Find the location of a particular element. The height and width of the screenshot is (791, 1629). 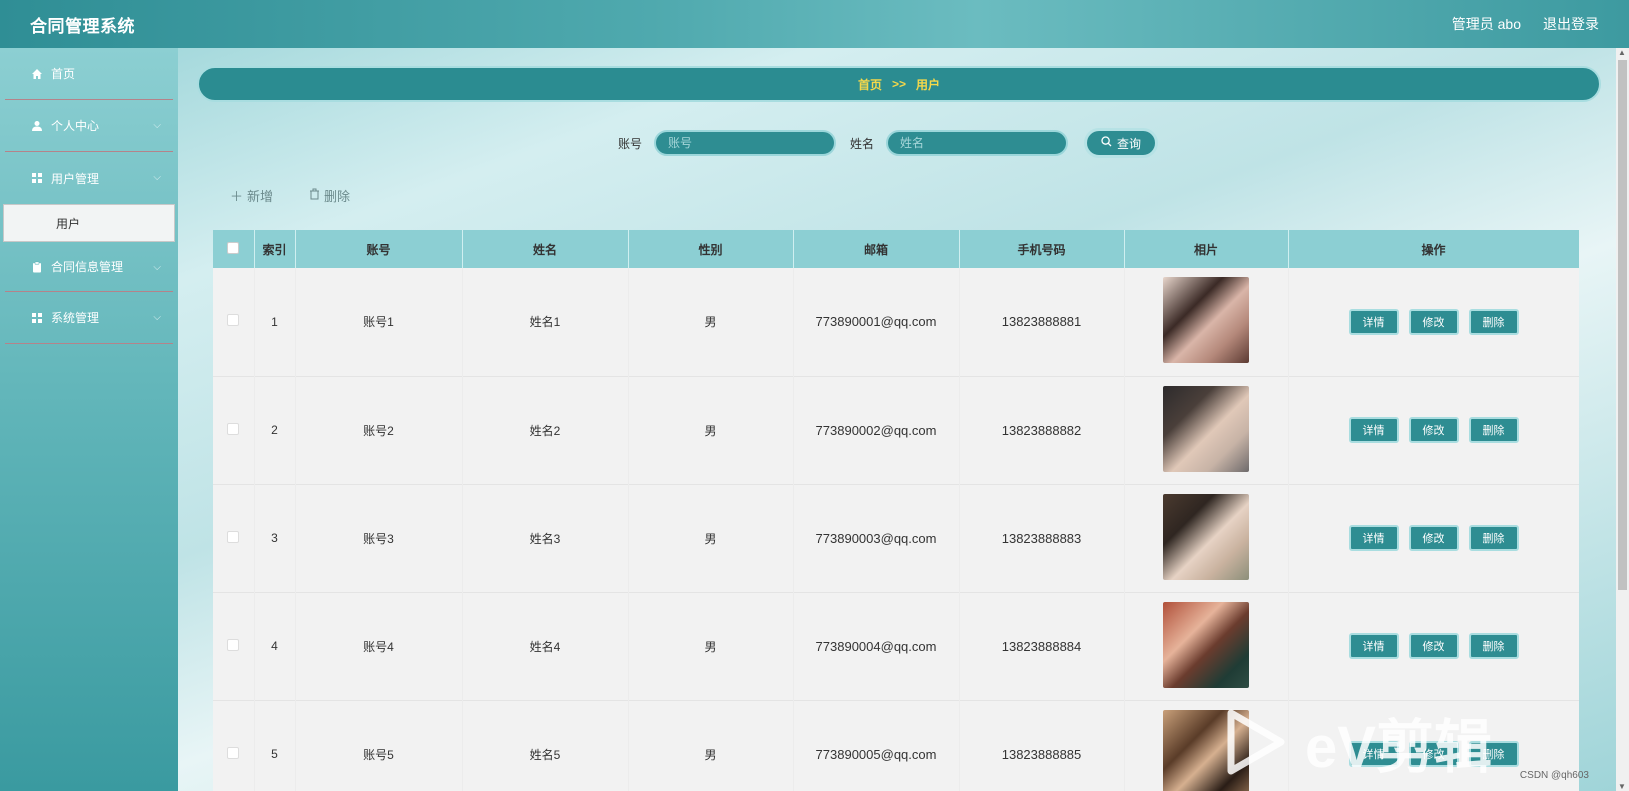

batch-delete-button: 删除 is located at coordinates (329, 195).